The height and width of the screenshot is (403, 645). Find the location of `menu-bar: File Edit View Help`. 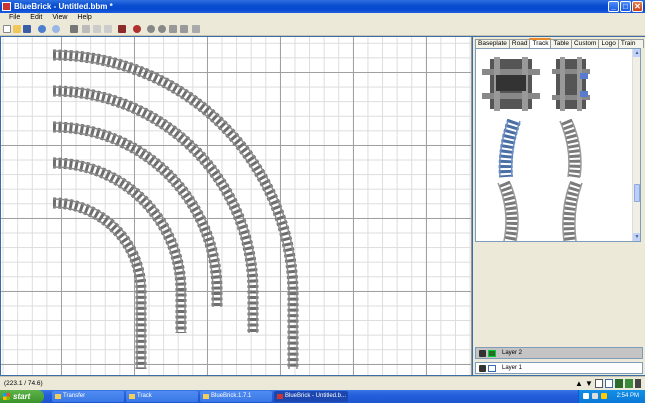

menu-bar: File Edit View Help is located at coordinates (322, 18).